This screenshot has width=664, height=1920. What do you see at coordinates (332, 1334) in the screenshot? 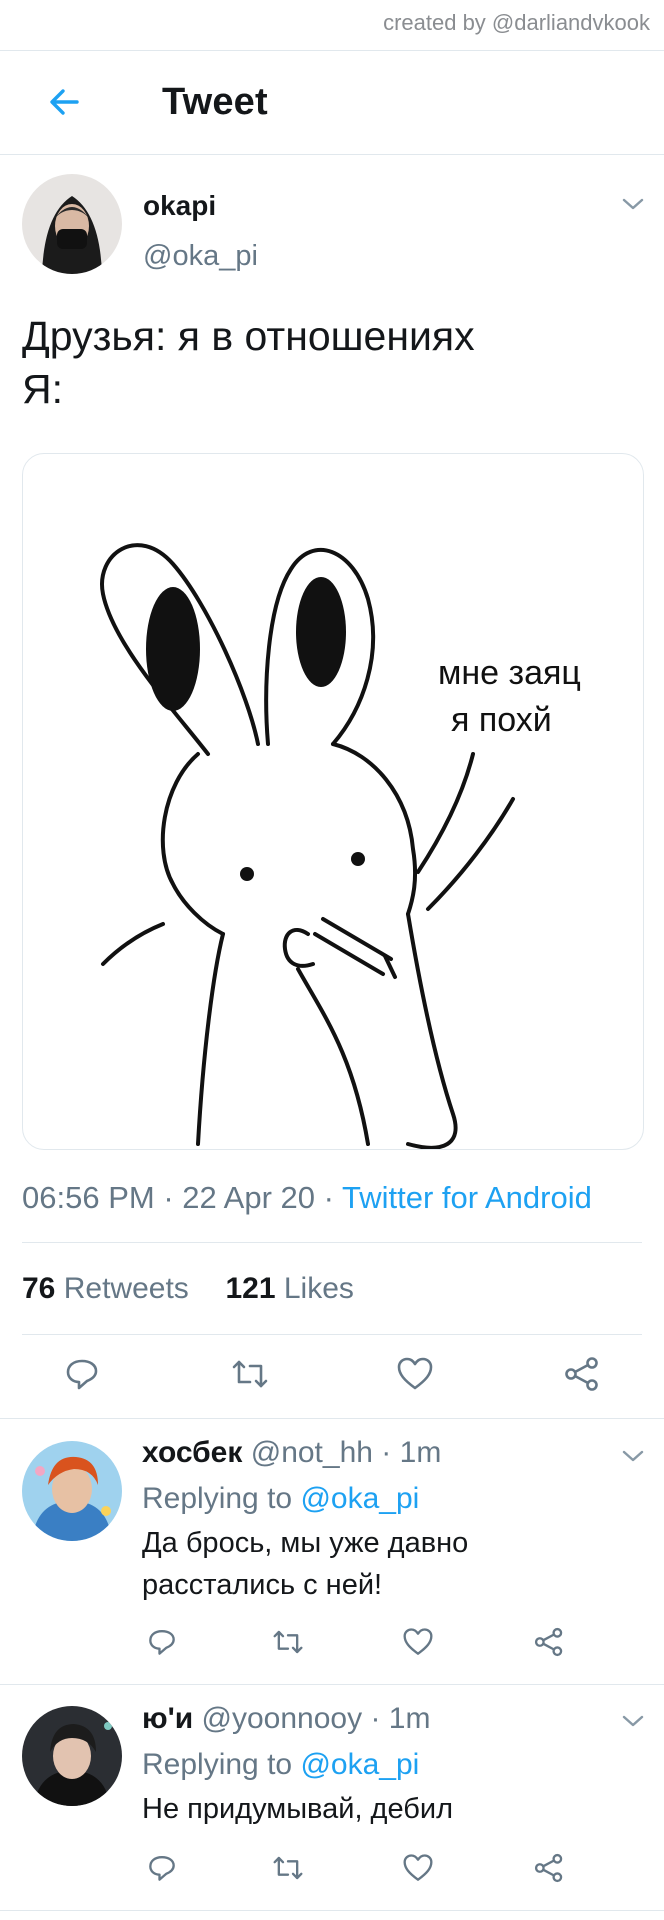
I see `stats-divider` at bounding box center [332, 1334].